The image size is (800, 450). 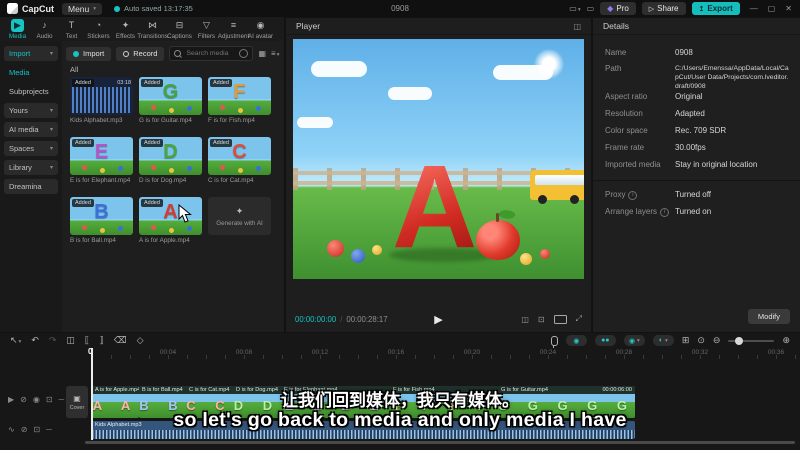 What do you see at coordinates (170, 96) in the screenshot?
I see `media-thumb: G Added` at bounding box center [170, 96].